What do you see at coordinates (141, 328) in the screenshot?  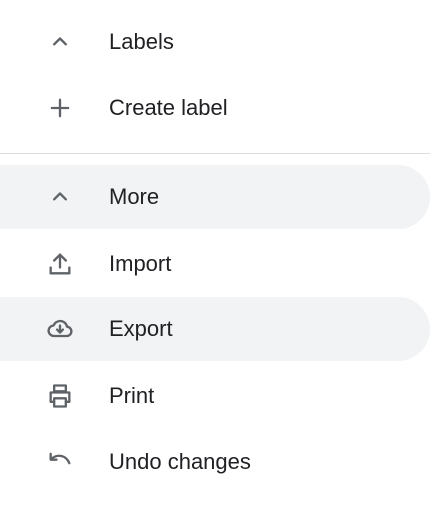 I see `menu-item-export-label: Export` at bounding box center [141, 328].